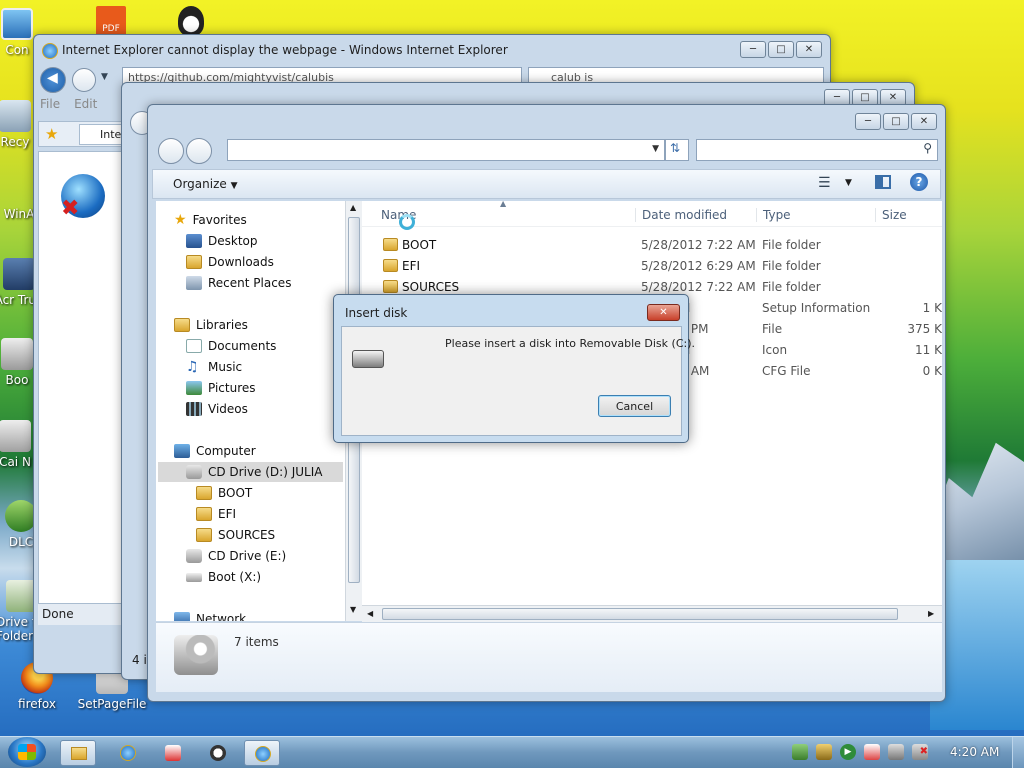  I want to click on file-name: BOOT, so click(419, 245).